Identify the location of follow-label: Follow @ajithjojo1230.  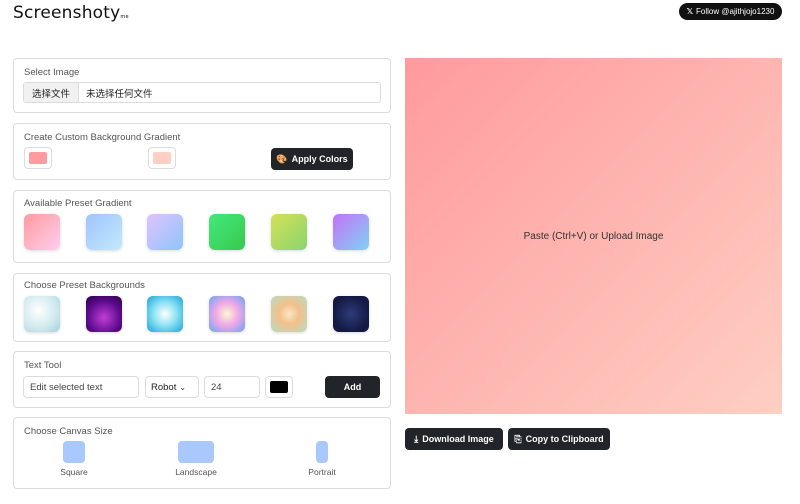
(735, 11).